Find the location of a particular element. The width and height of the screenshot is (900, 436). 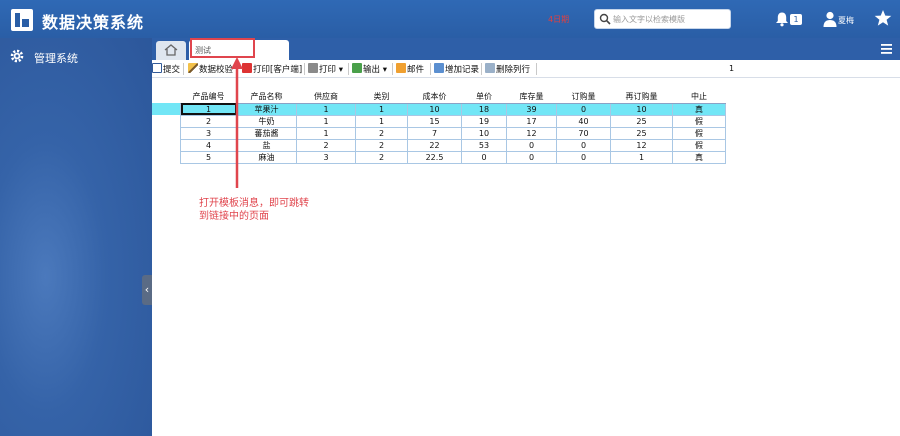

bell-icon is located at coordinates (782, 19).